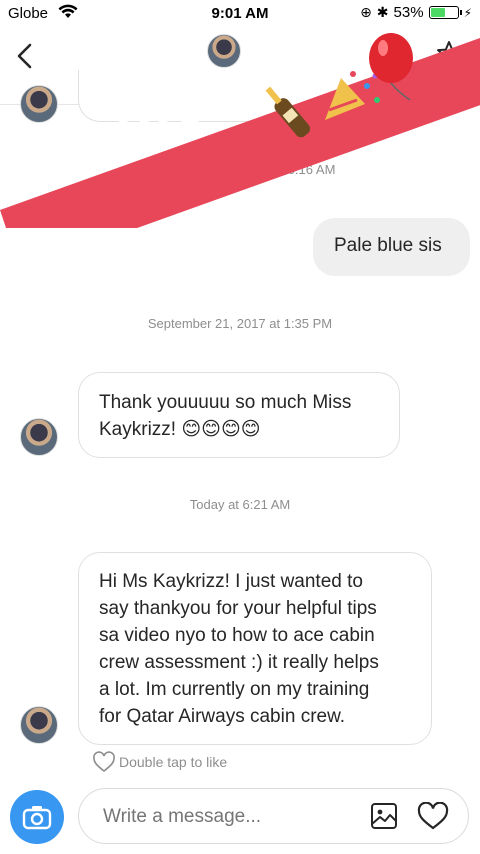 The height and width of the screenshot is (854, 480). I want to click on message-text-line: sa video nyo to how to ace cabin, so click(237, 635).